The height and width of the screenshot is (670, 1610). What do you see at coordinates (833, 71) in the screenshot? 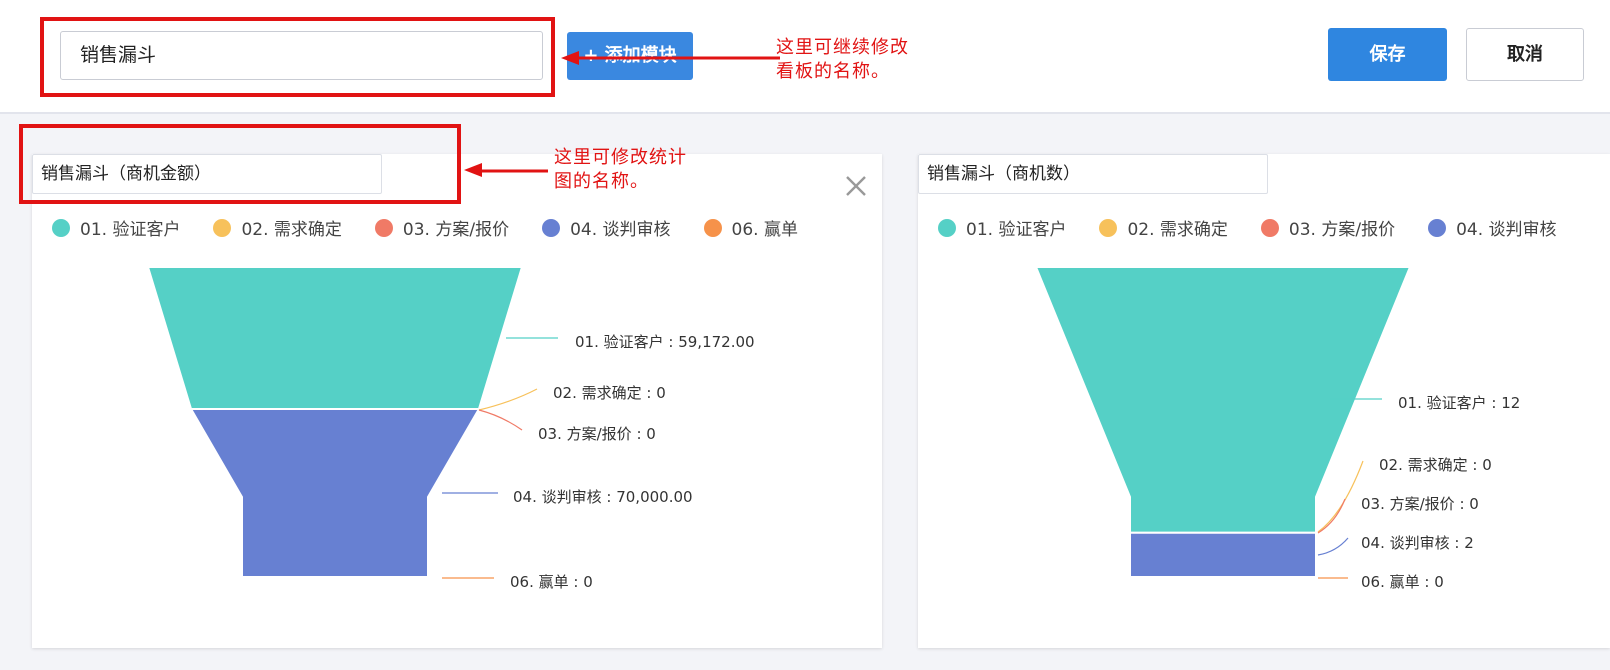
I see `annotation-line: 看板的名称。` at bounding box center [833, 71].